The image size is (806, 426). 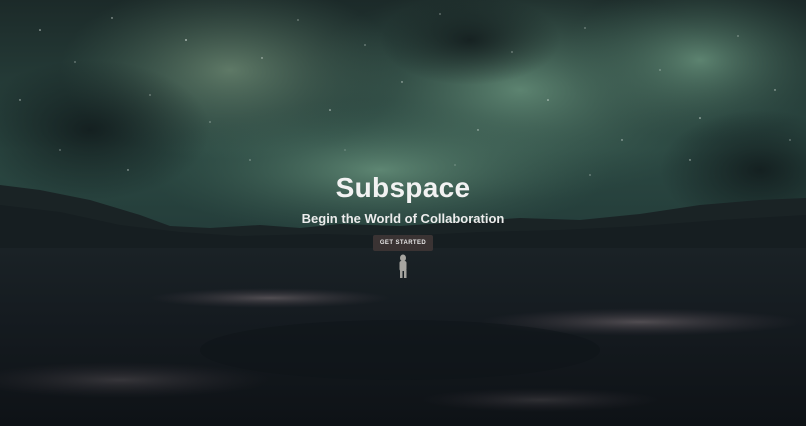 I want to click on hero-subtitle: Begin the World of Collaboration, so click(x=403, y=218).